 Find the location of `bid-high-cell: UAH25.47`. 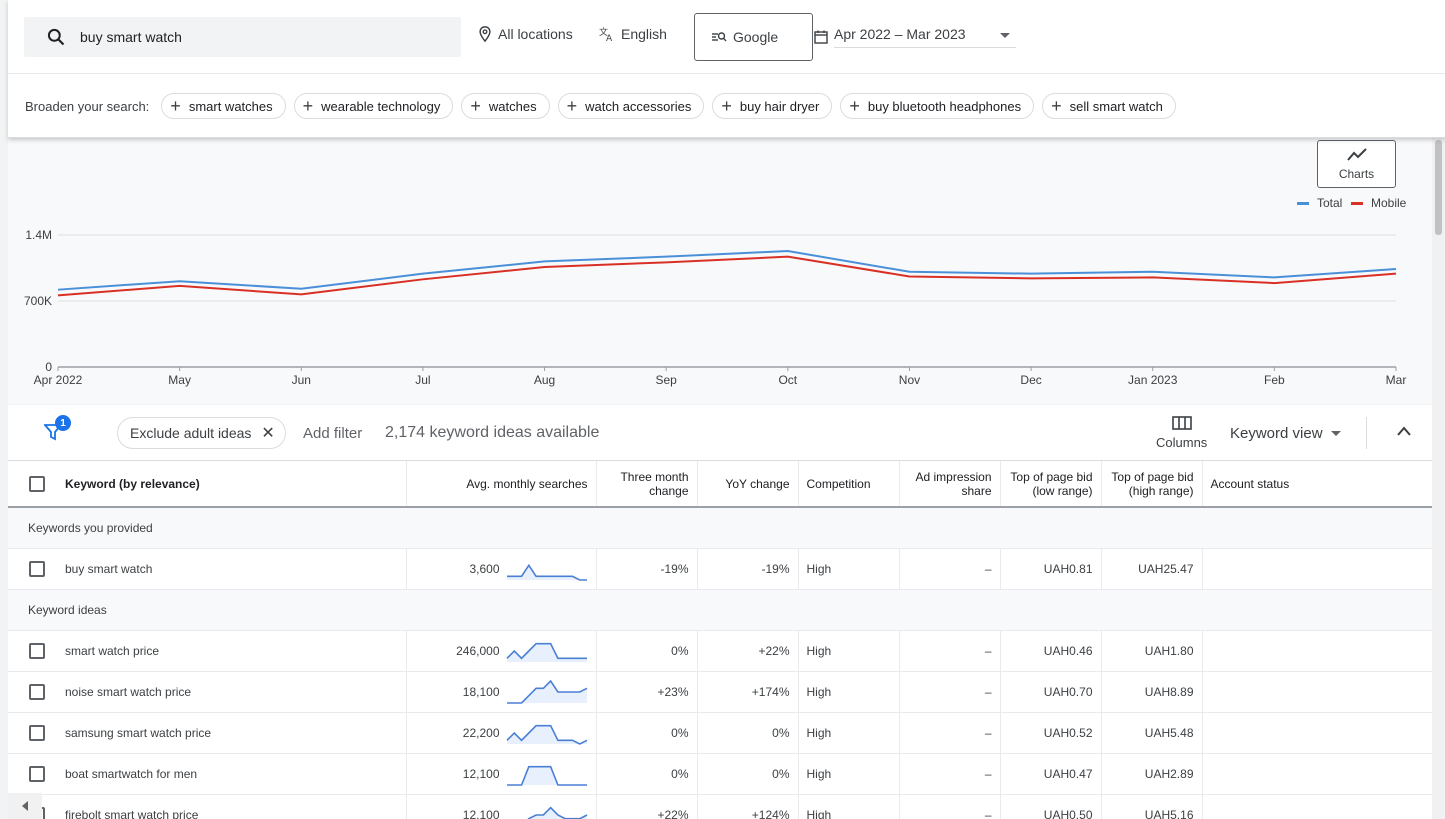

bid-high-cell: UAH25.47 is located at coordinates (1152, 569).